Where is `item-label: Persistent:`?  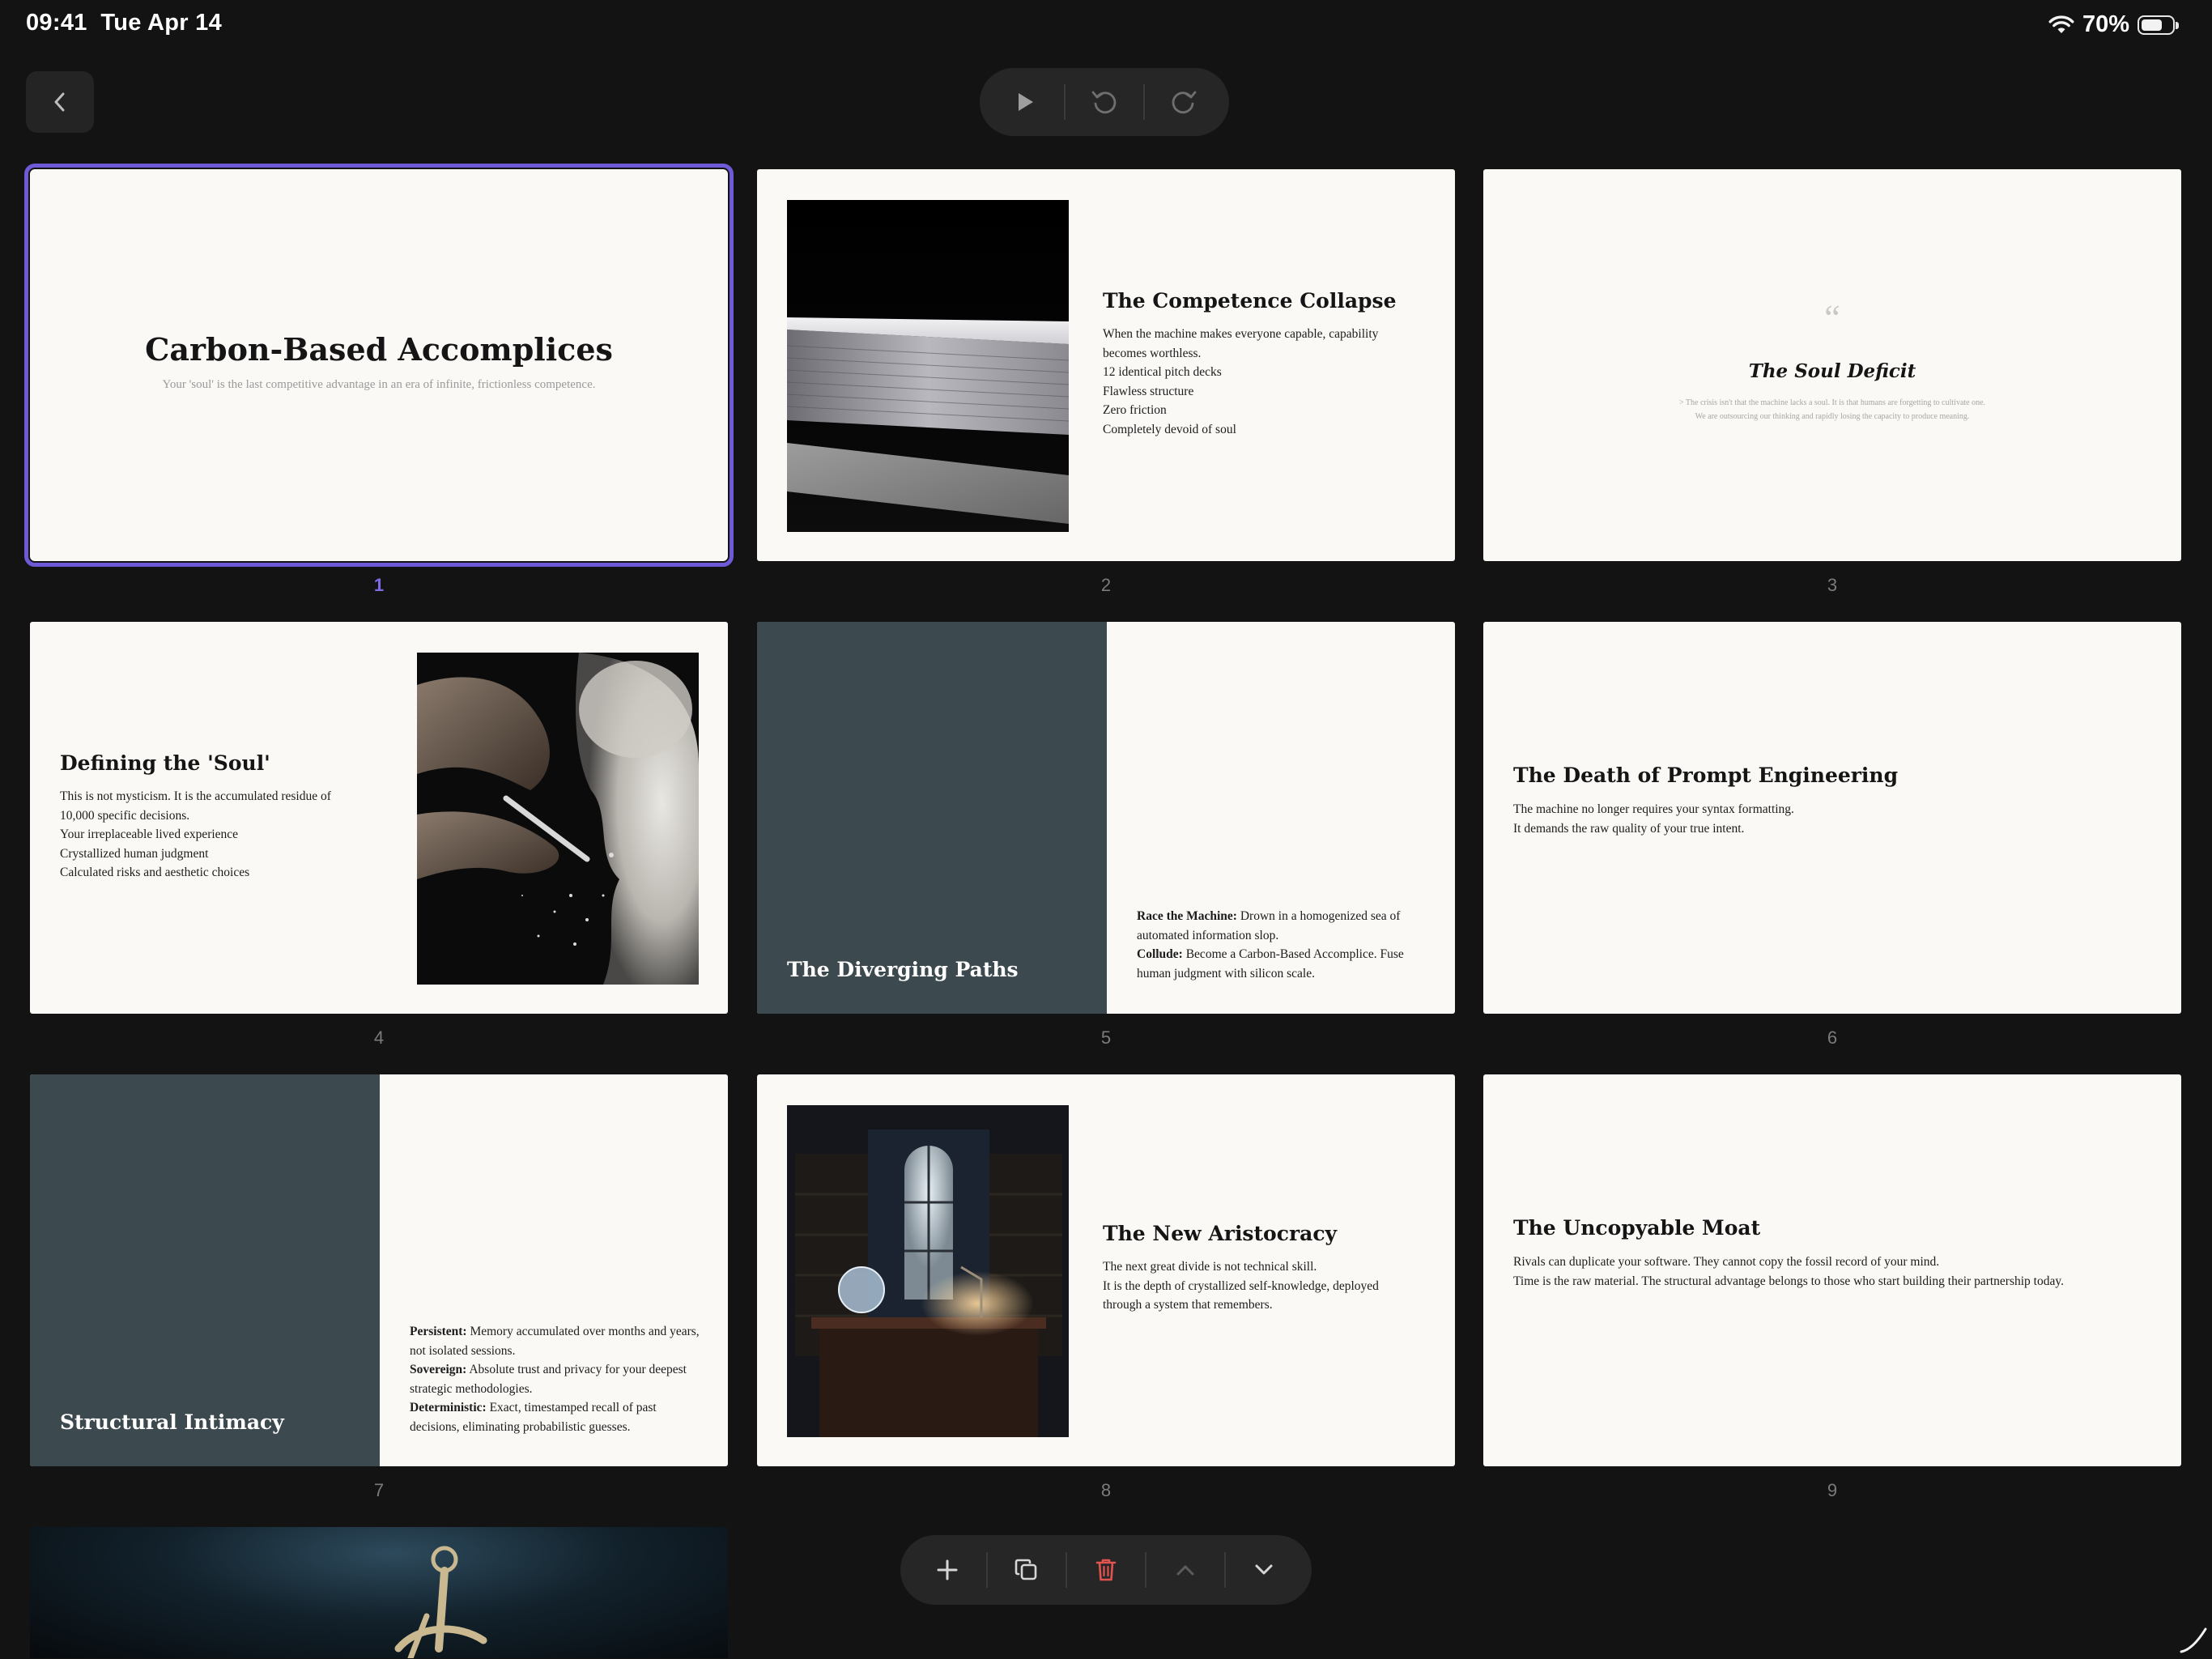
item-label: Persistent: is located at coordinates (439, 1331).